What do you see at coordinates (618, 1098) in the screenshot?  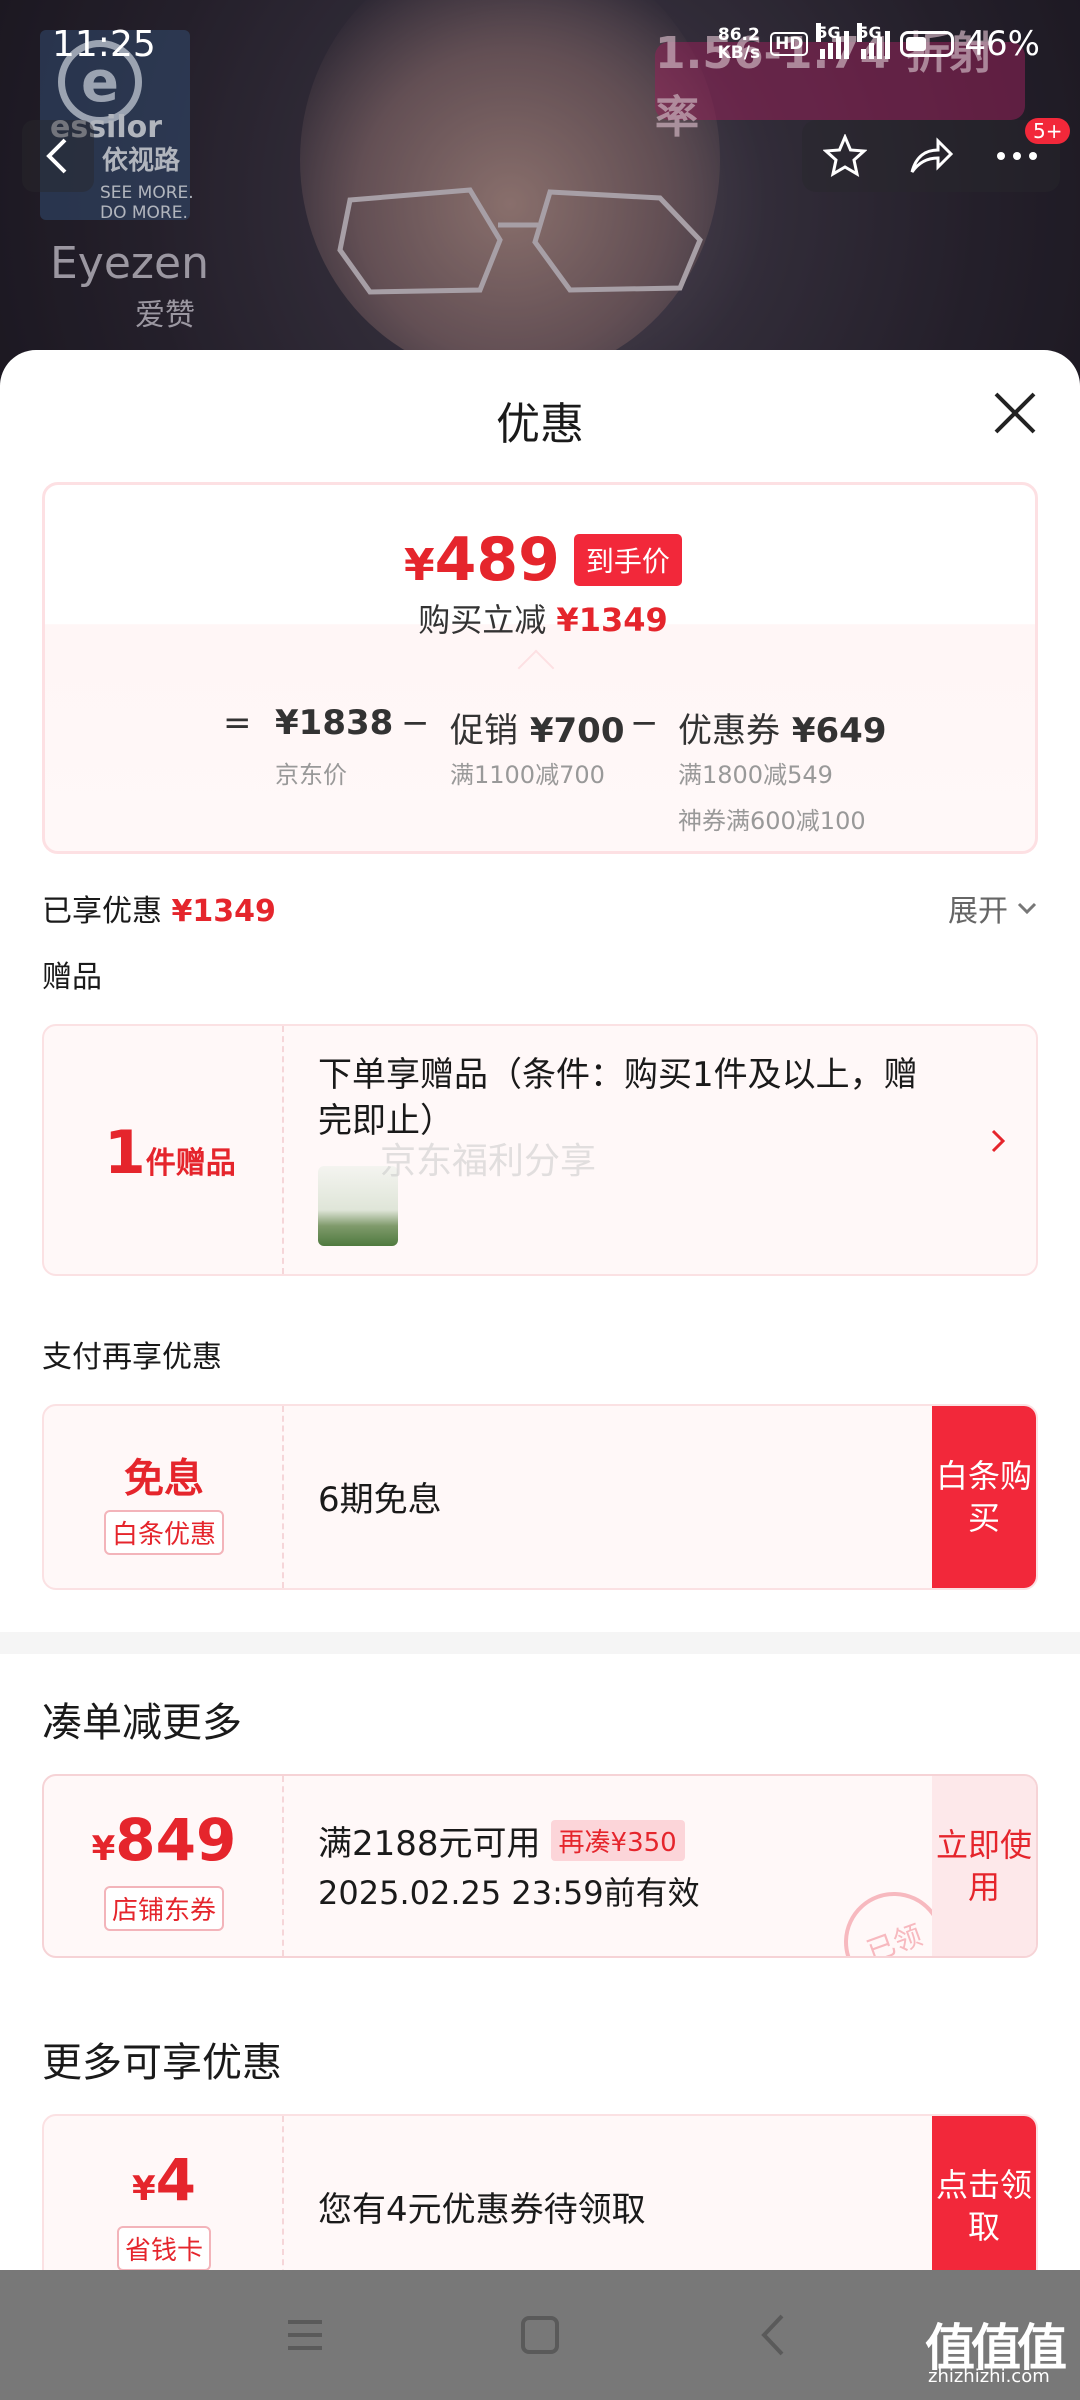 I see `gift-description: 下单享赠品（条件：购买1件及以上，赠完即止）` at bounding box center [618, 1098].